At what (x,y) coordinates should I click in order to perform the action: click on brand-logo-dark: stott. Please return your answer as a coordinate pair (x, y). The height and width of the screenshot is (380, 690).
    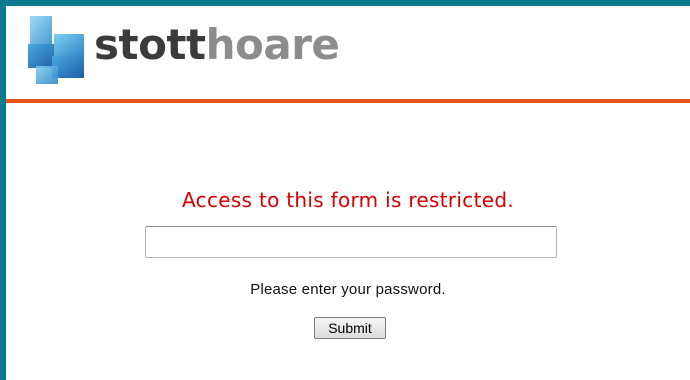
    Looking at the image, I should click on (150, 44).